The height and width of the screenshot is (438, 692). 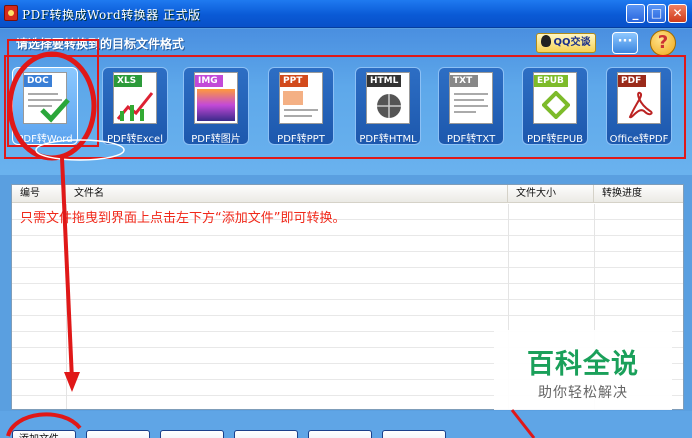 I want to click on app-icon, so click(x=11, y=13).